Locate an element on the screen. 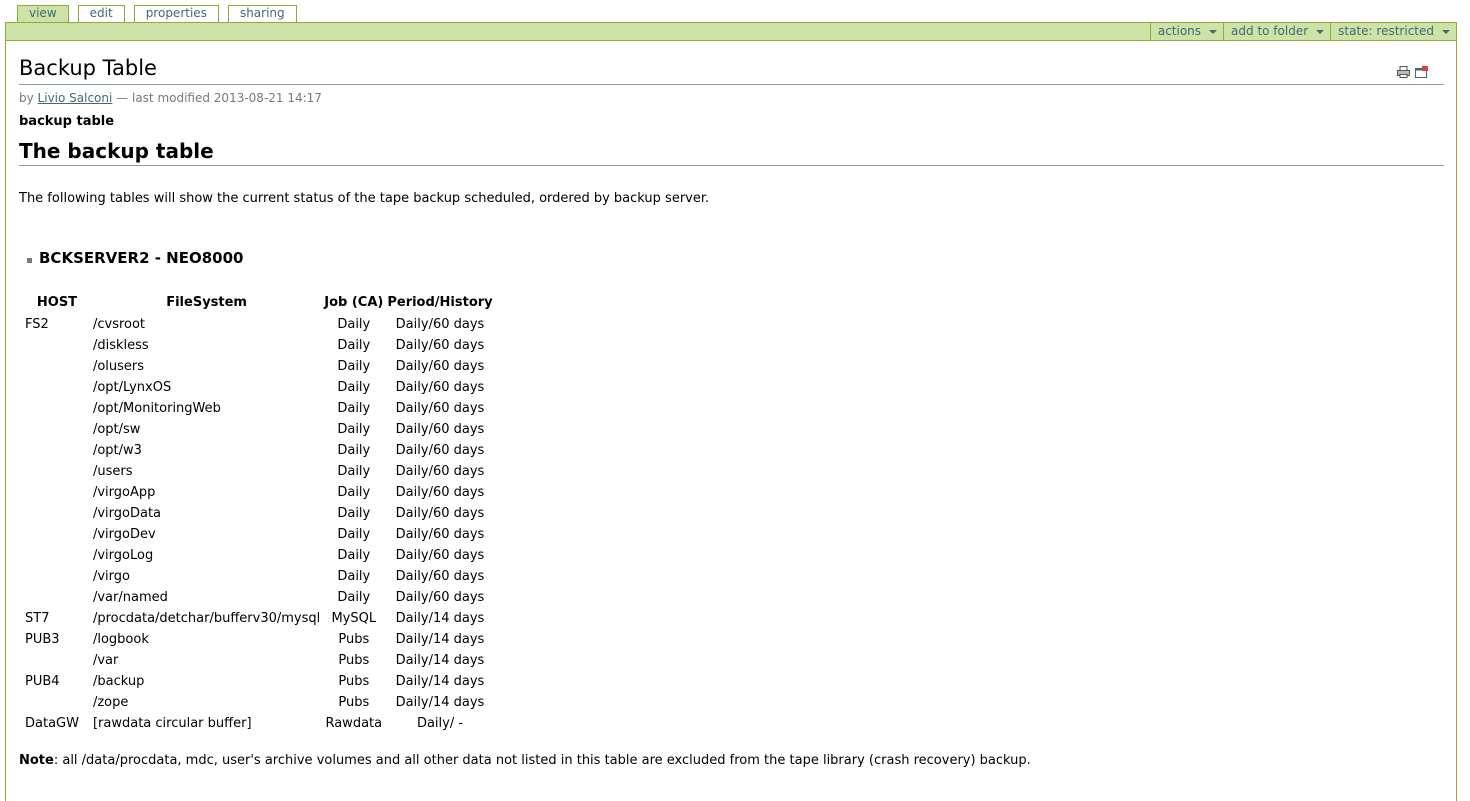 The width and height of the screenshot is (1470, 801). cell-filesystem: /logbook is located at coordinates (120, 639).